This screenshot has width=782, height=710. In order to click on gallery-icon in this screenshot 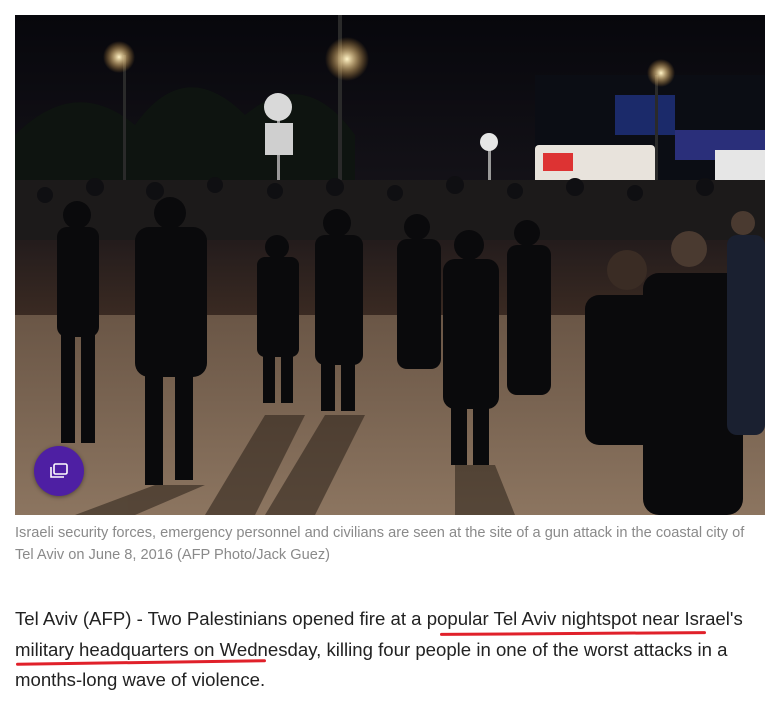, I will do `click(59, 470)`.